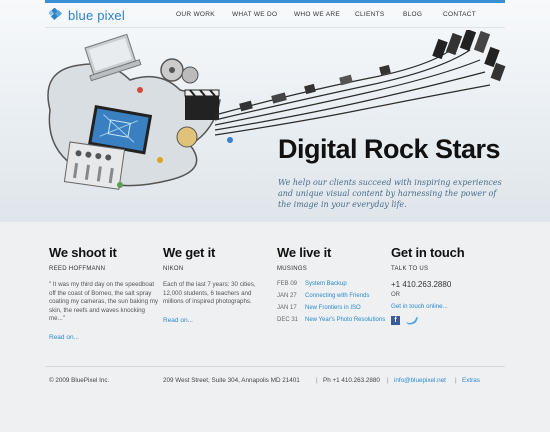  I want to click on or-label: OR, so click(395, 295).